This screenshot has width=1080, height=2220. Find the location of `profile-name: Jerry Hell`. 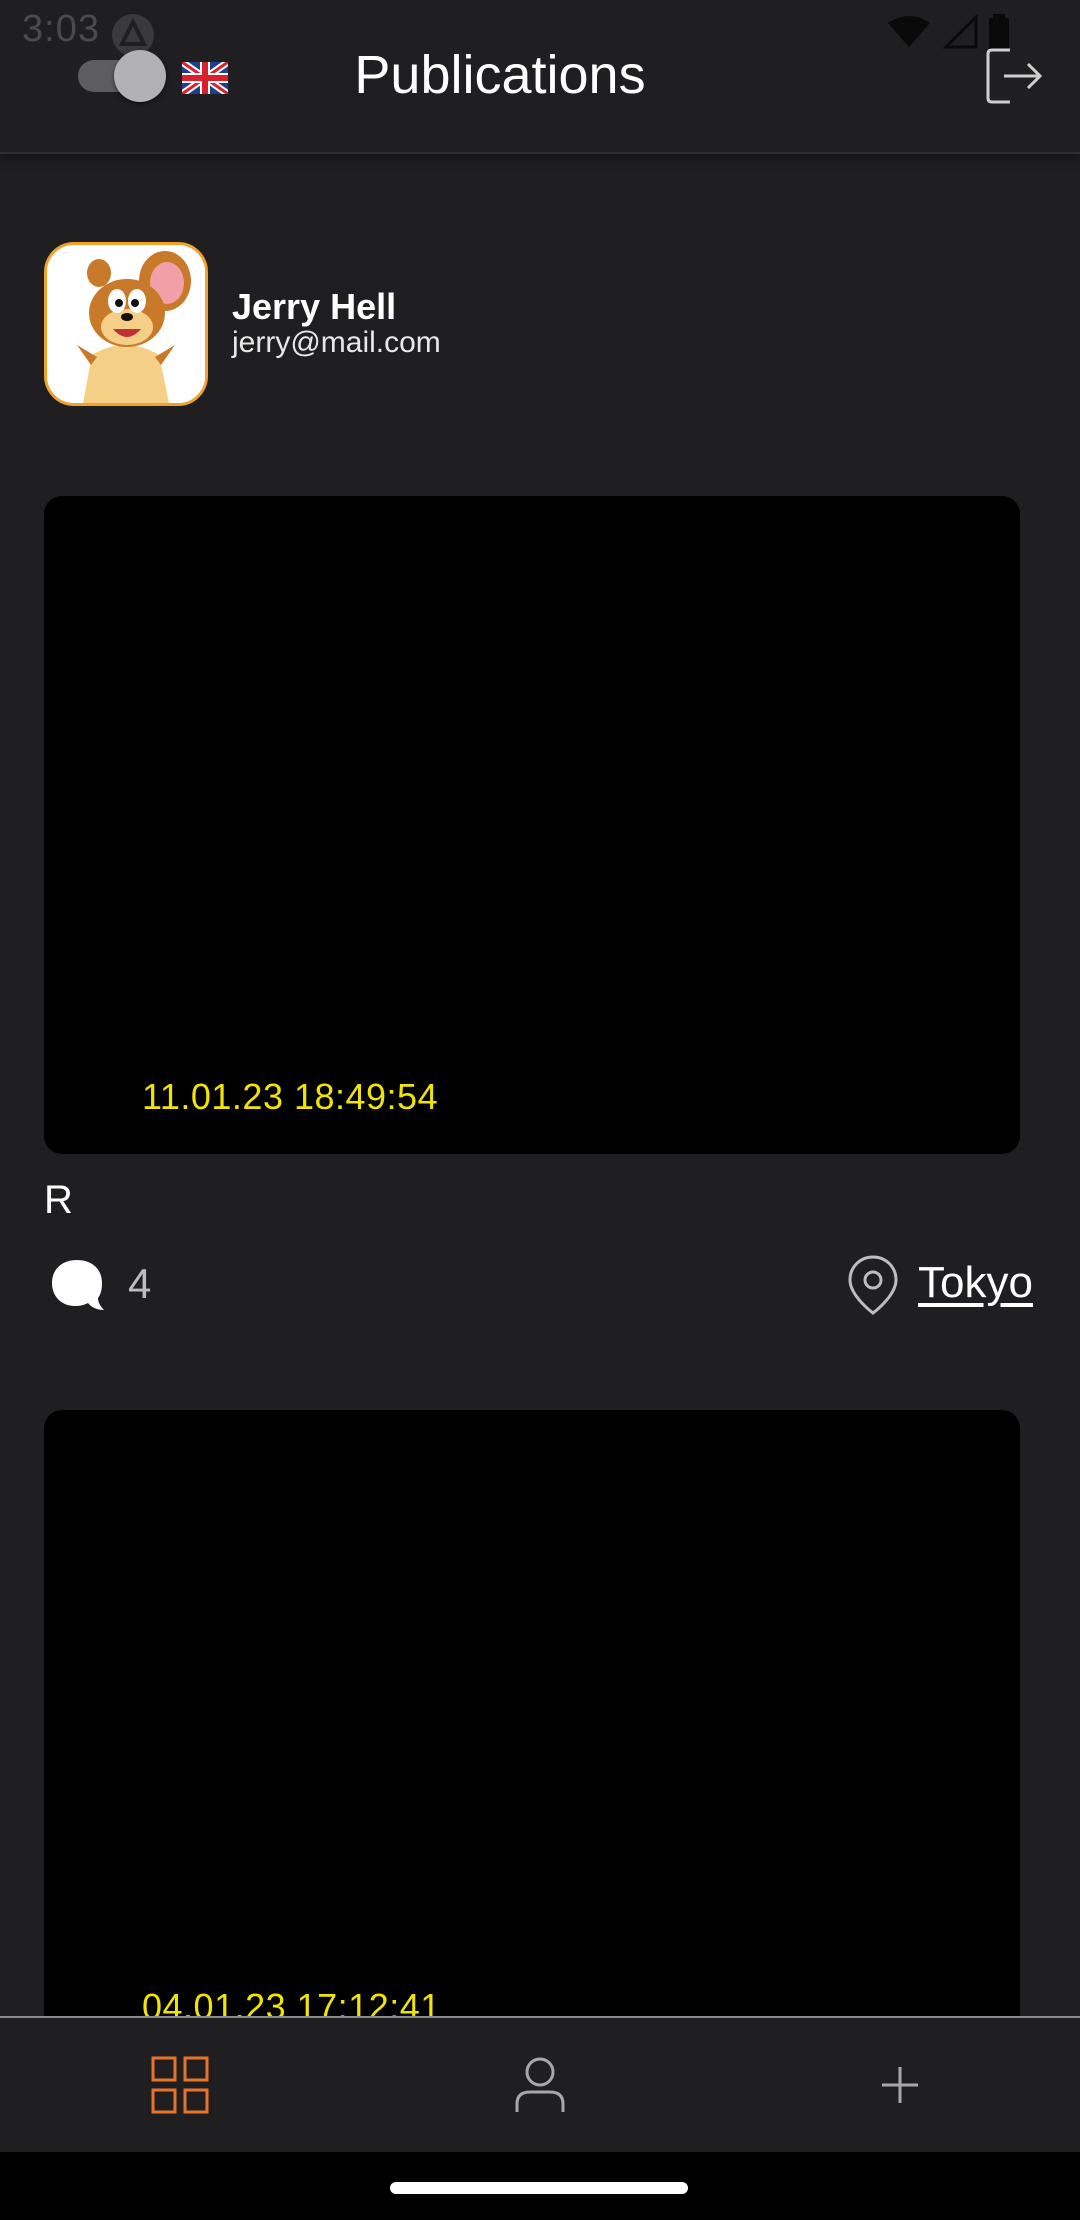

profile-name: Jerry Hell is located at coordinates (314, 306).